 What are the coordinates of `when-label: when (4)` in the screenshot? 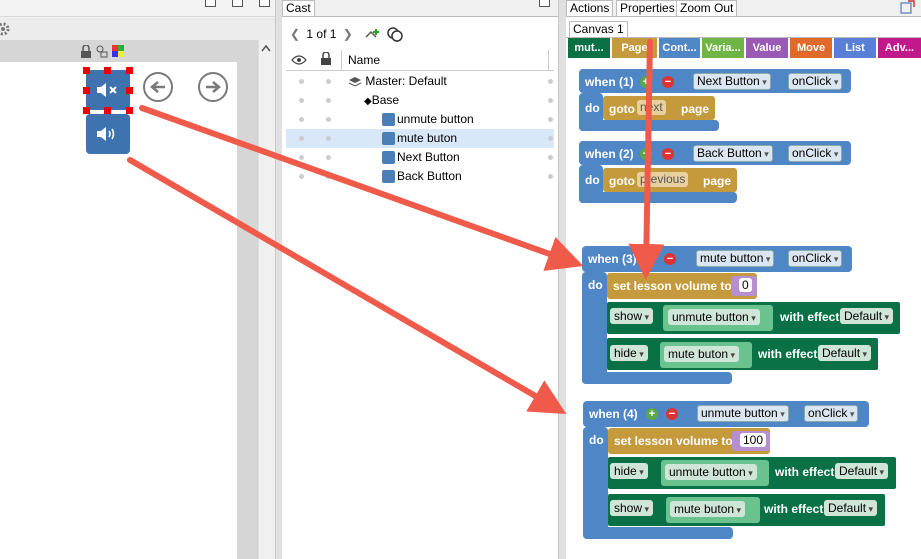 It's located at (613, 414).